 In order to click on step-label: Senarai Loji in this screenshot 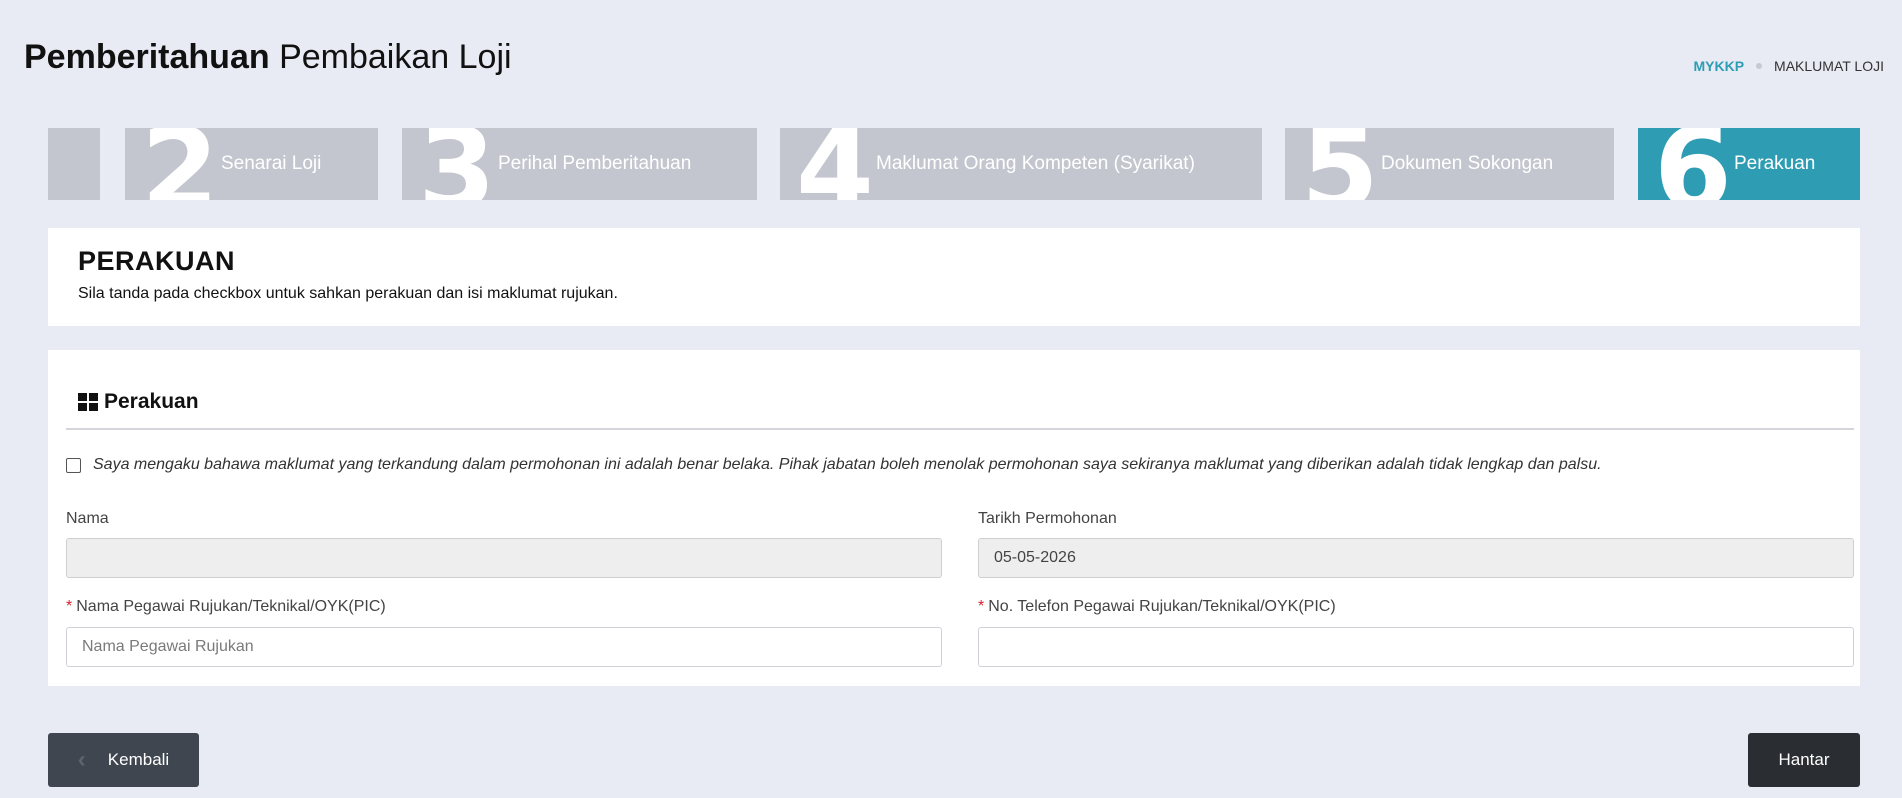, I will do `click(271, 163)`.